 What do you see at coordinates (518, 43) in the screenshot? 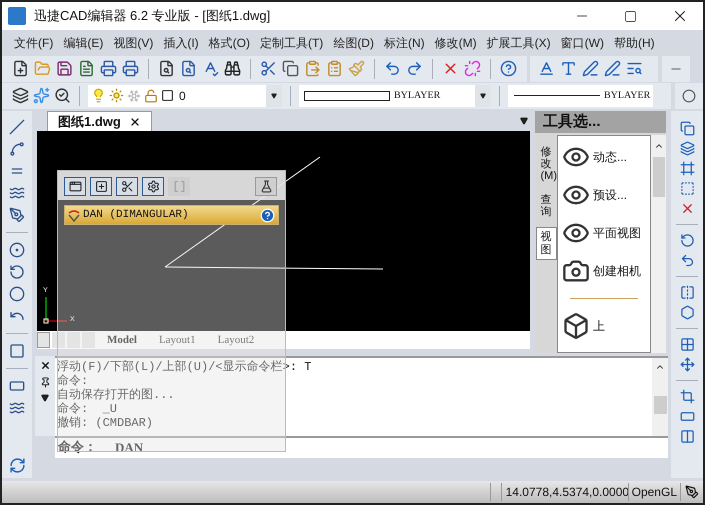
I see `menu-item: 扩展工具(X)` at bounding box center [518, 43].